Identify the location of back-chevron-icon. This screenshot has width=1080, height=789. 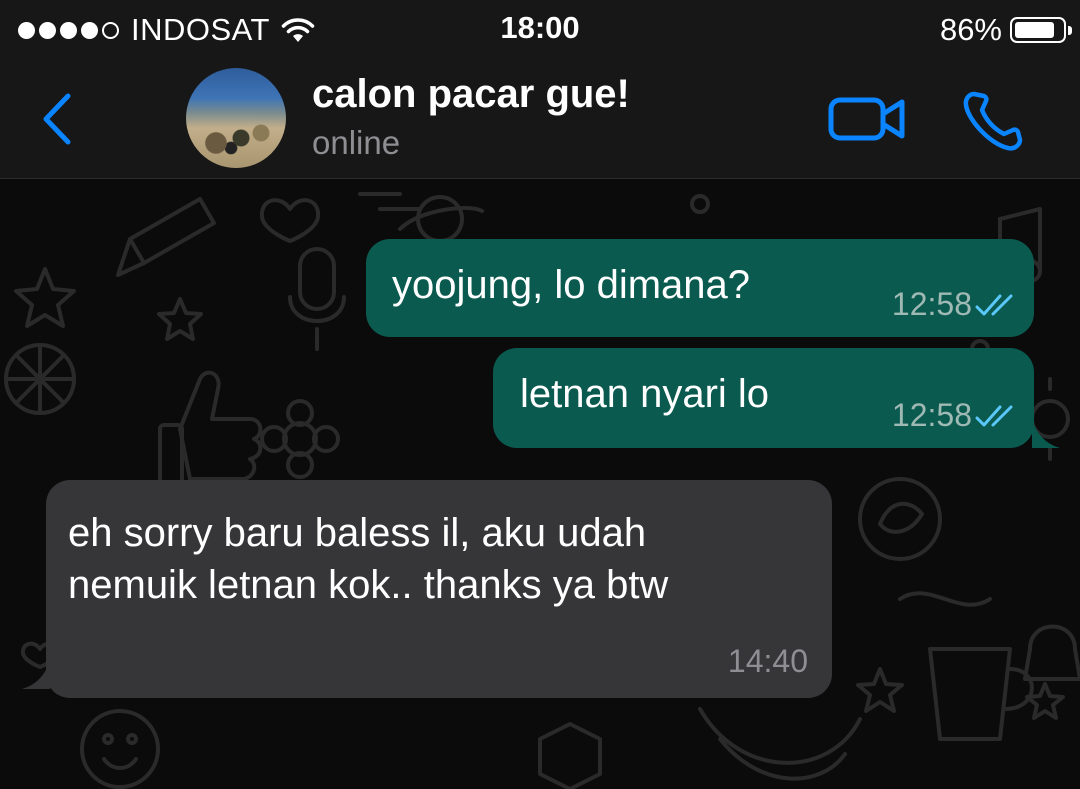
(58, 119).